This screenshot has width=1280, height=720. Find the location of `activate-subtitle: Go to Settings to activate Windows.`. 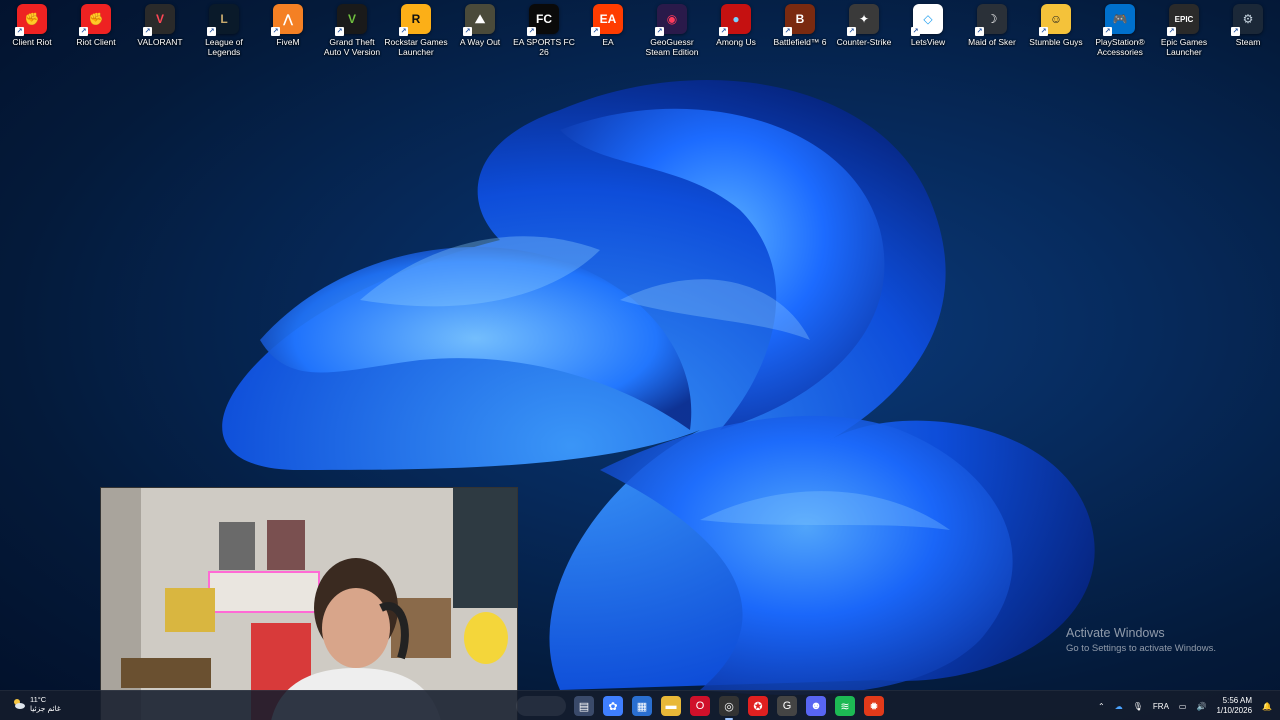

activate-subtitle: Go to Settings to activate Windows. is located at coordinates (1141, 648).